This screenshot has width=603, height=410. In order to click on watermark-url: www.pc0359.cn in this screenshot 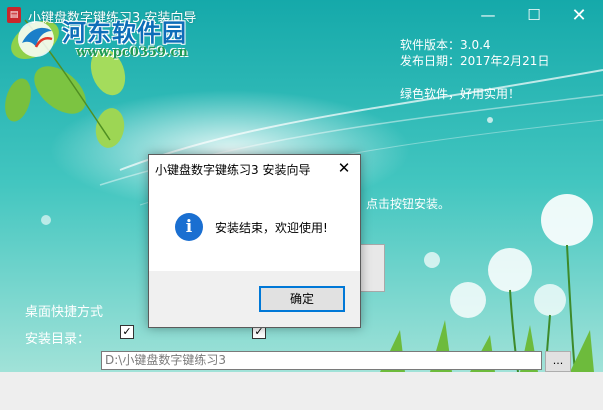, I will do `click(132, 52)`.